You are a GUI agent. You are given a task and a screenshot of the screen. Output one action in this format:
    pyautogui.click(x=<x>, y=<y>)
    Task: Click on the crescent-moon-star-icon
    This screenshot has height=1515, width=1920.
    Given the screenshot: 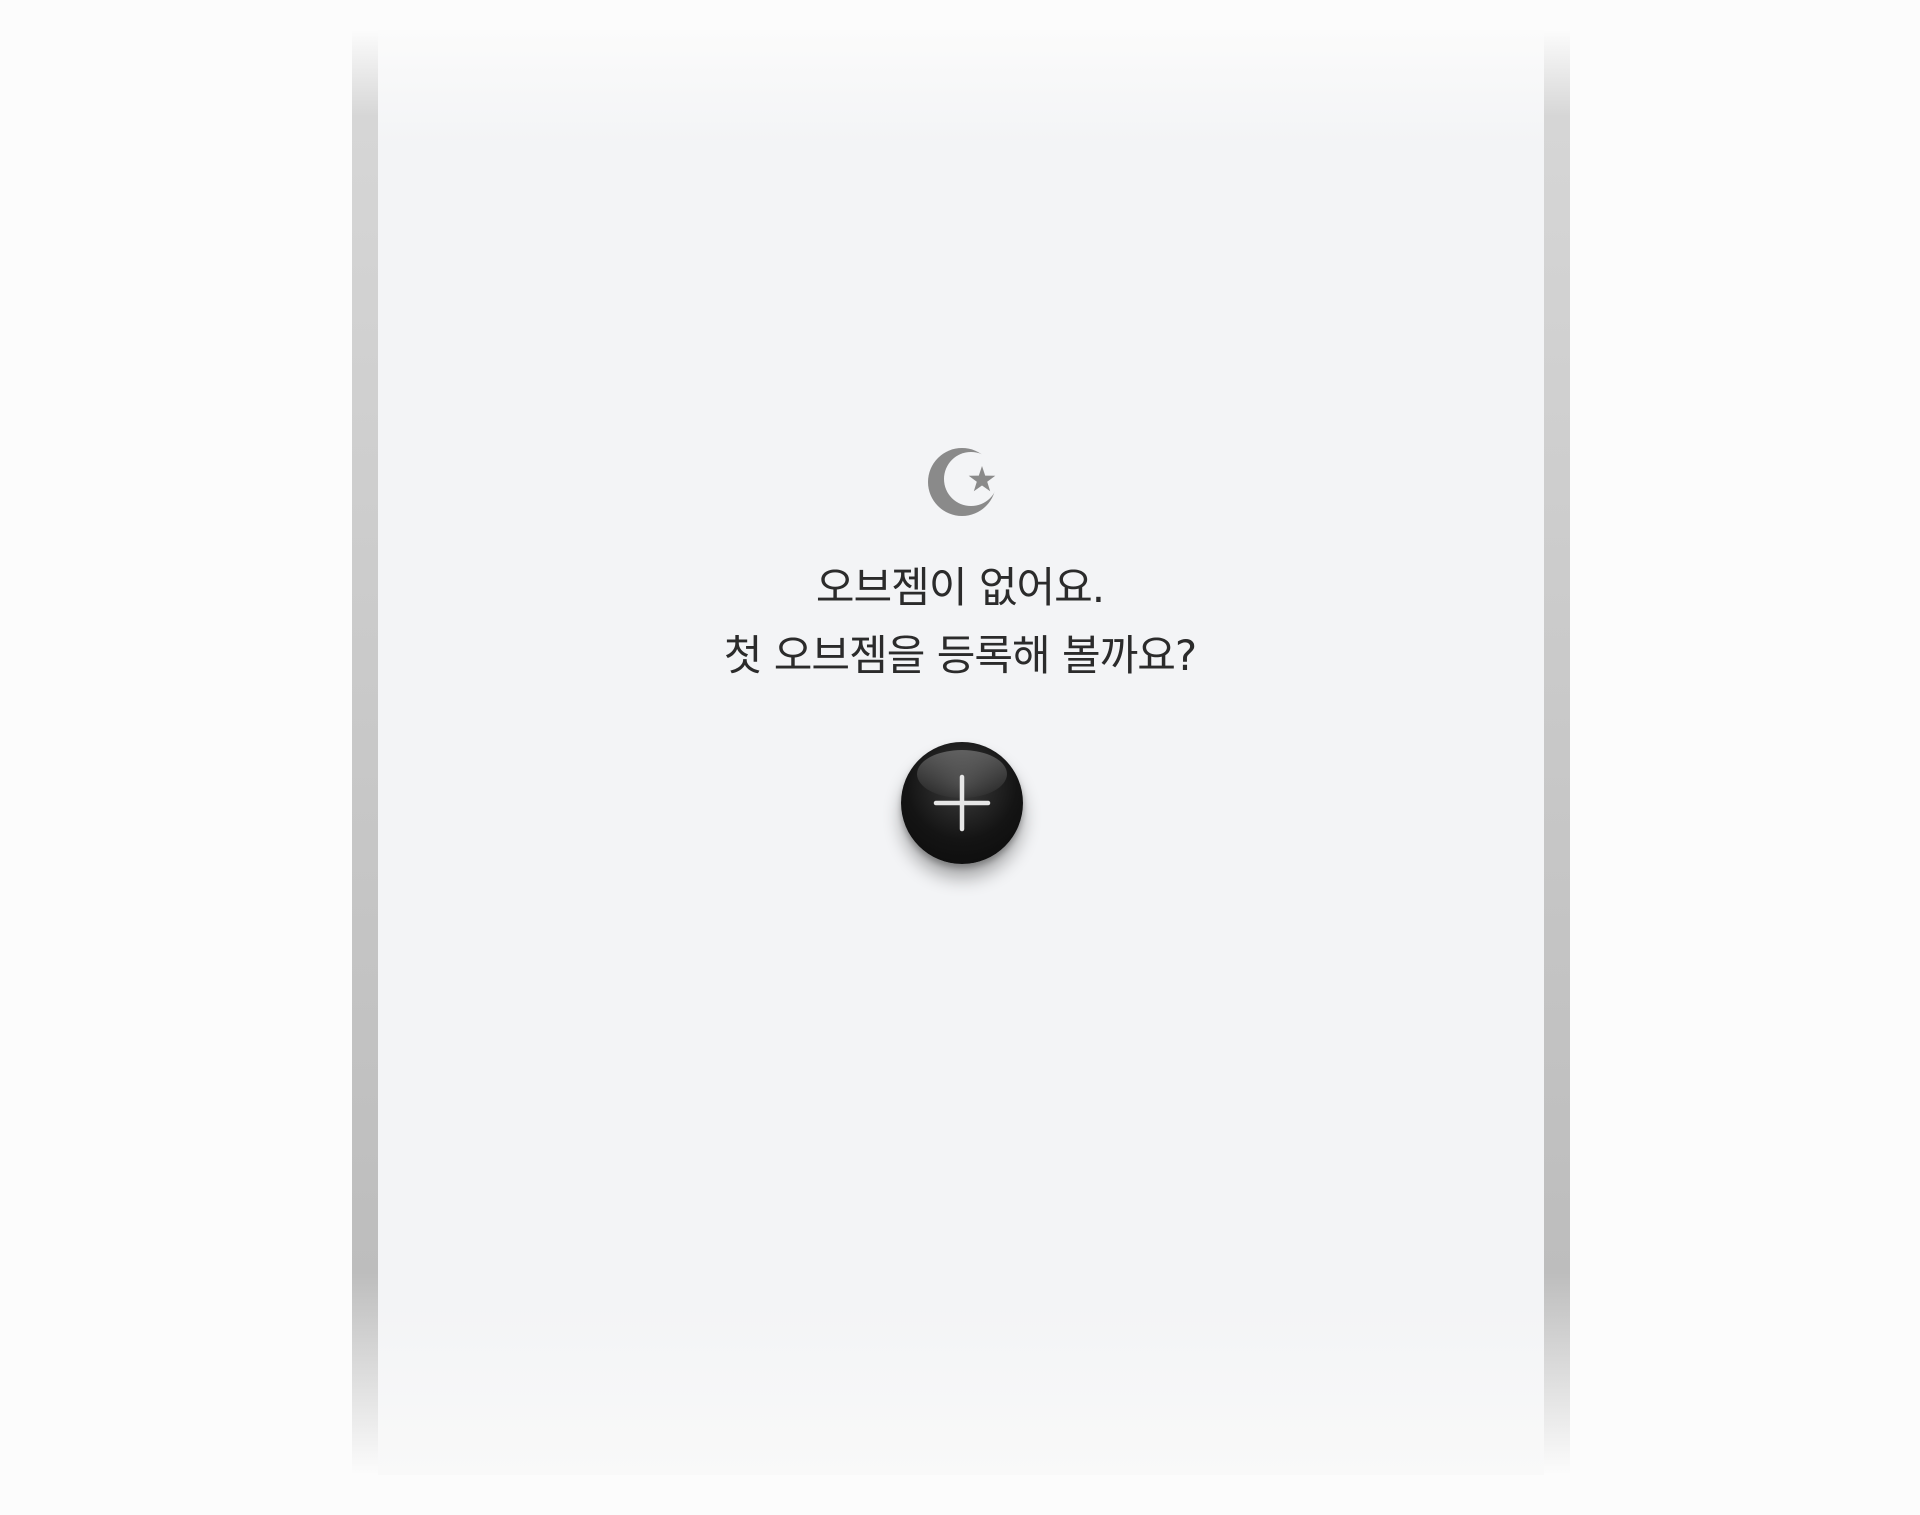 What is the action you would take?
    pyautogui.click(x=962, y=482)
    